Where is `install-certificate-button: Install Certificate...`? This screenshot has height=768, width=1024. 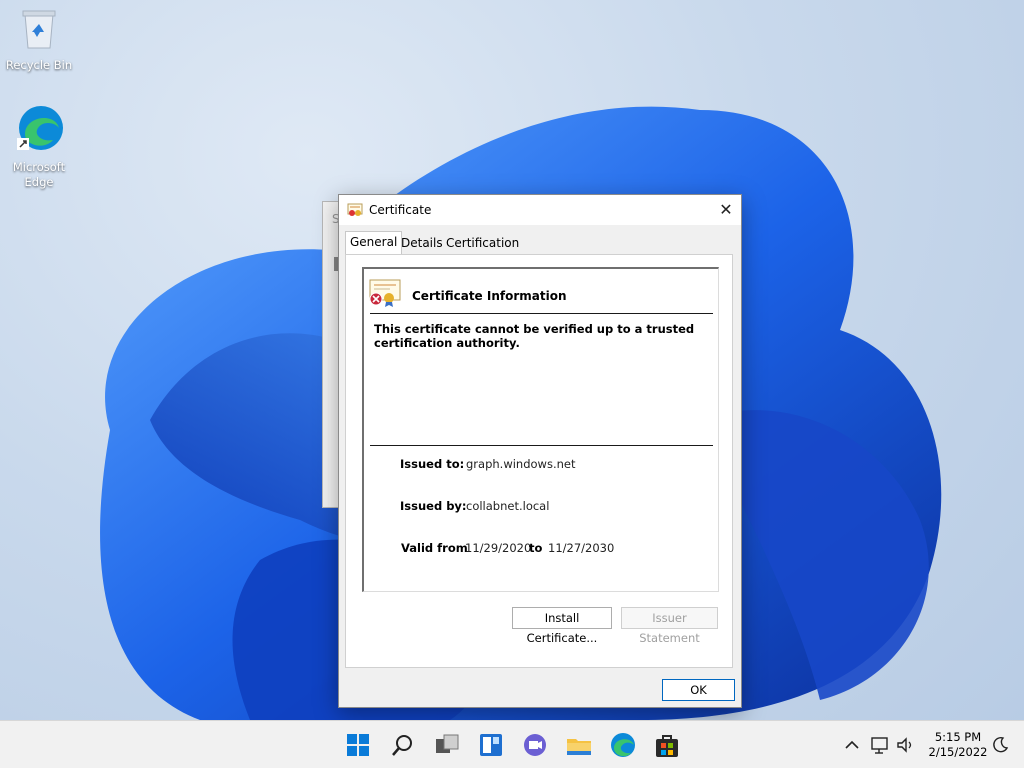 install-certificate-button: Install Certificate... is located at coordinates (562, 626).